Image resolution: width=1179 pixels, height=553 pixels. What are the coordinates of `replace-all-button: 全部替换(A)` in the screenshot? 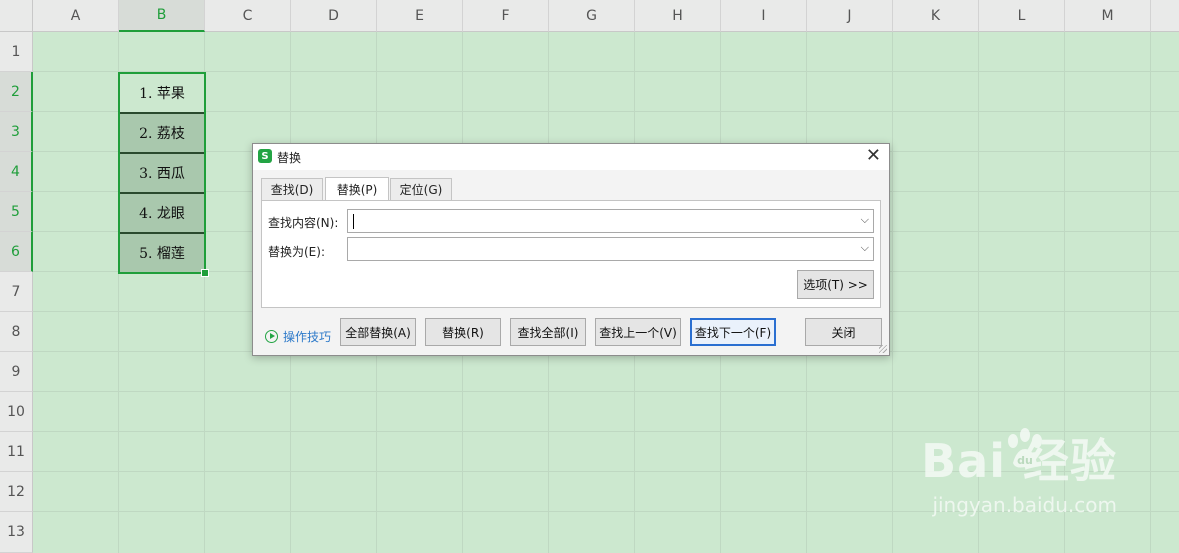 It's located at (378, 332).